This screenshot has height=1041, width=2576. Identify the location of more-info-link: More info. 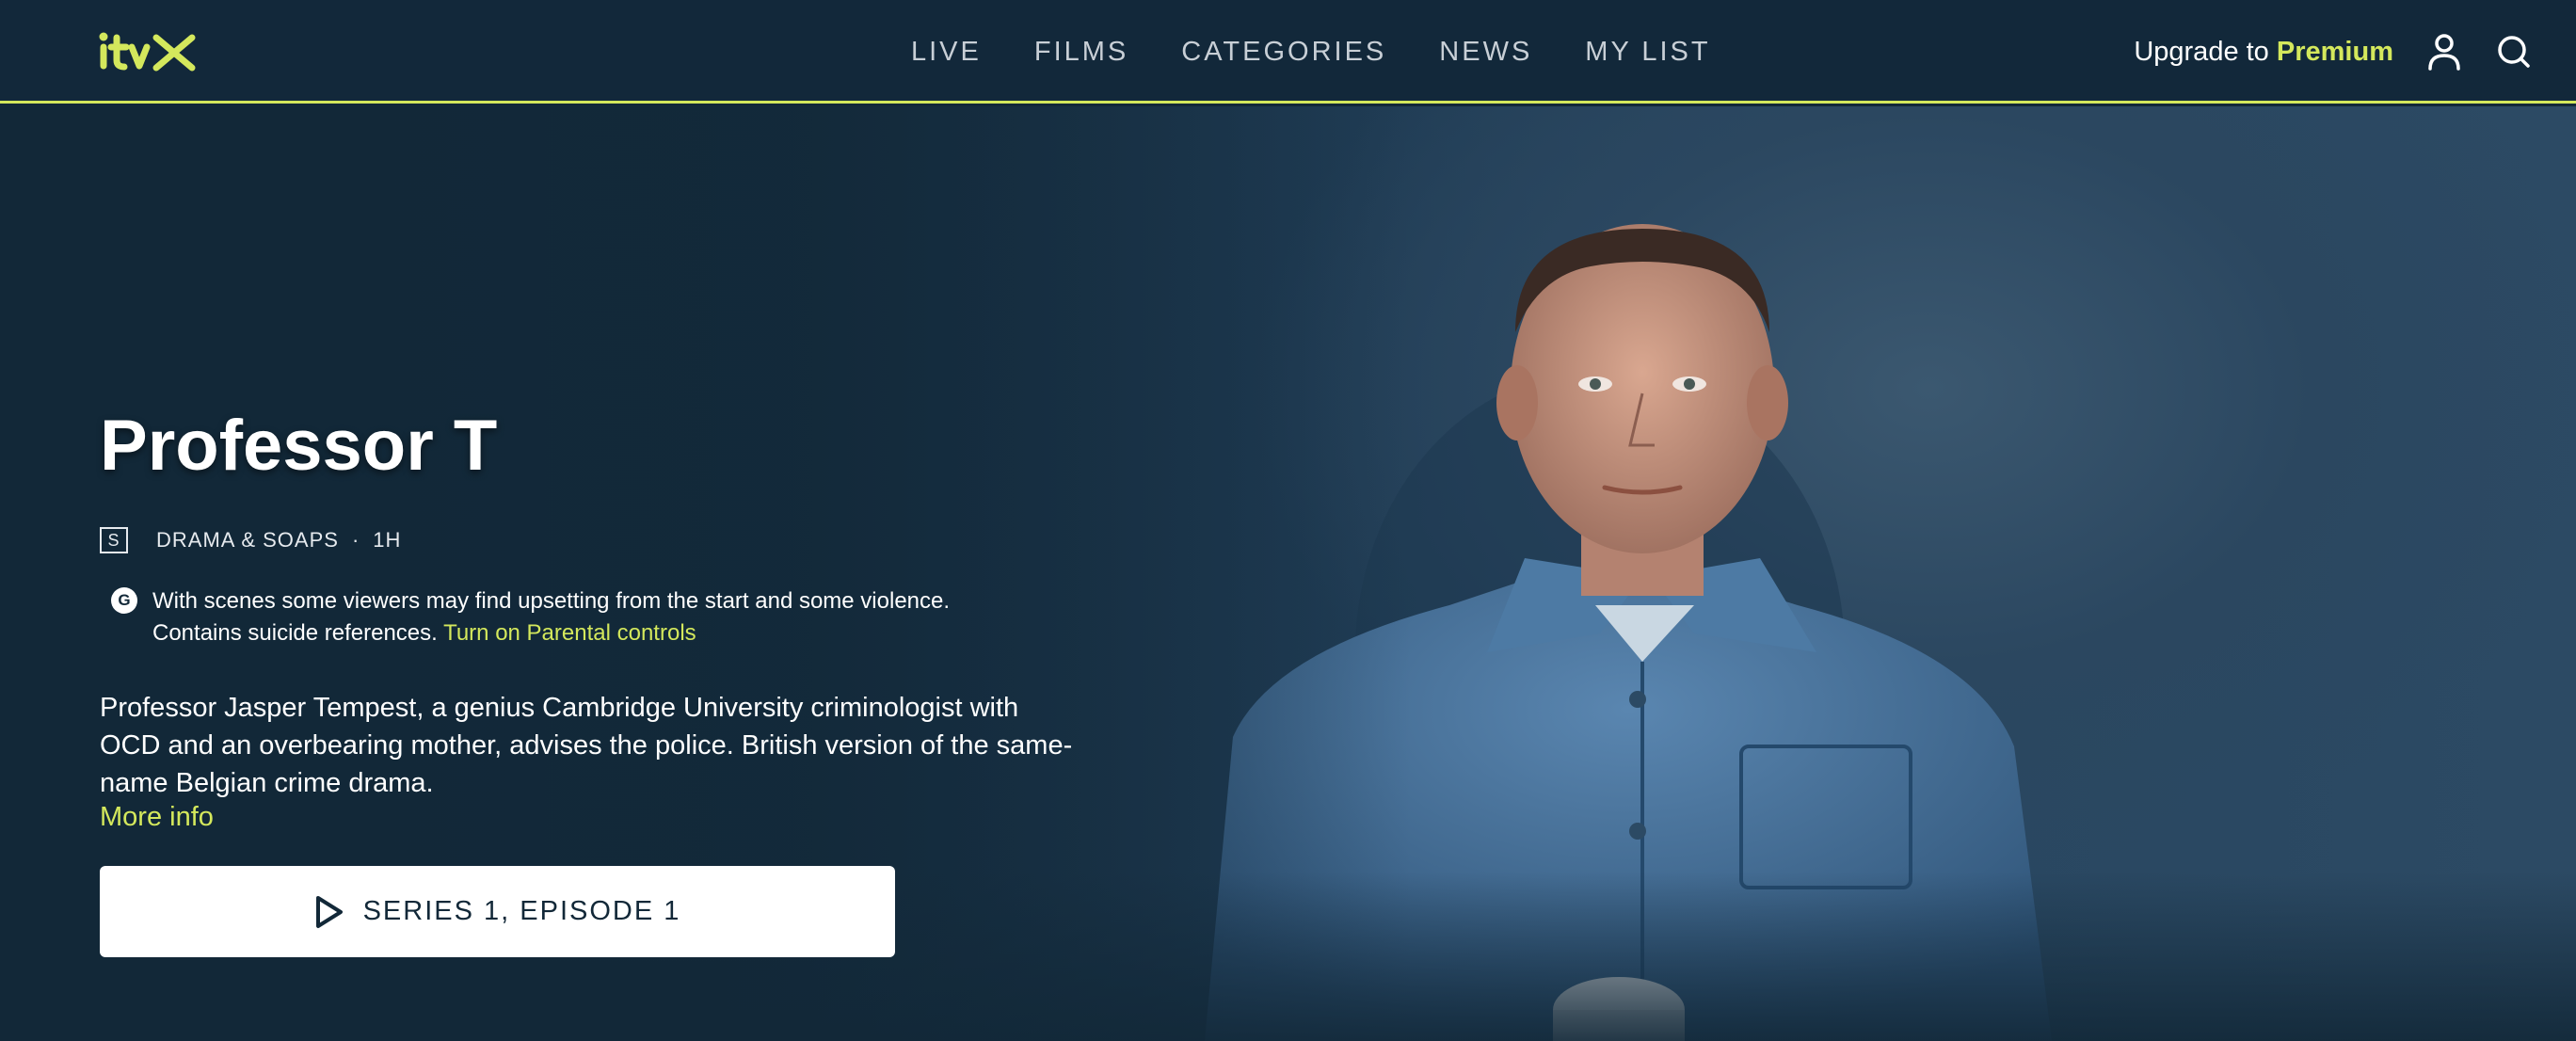
(157, 818).